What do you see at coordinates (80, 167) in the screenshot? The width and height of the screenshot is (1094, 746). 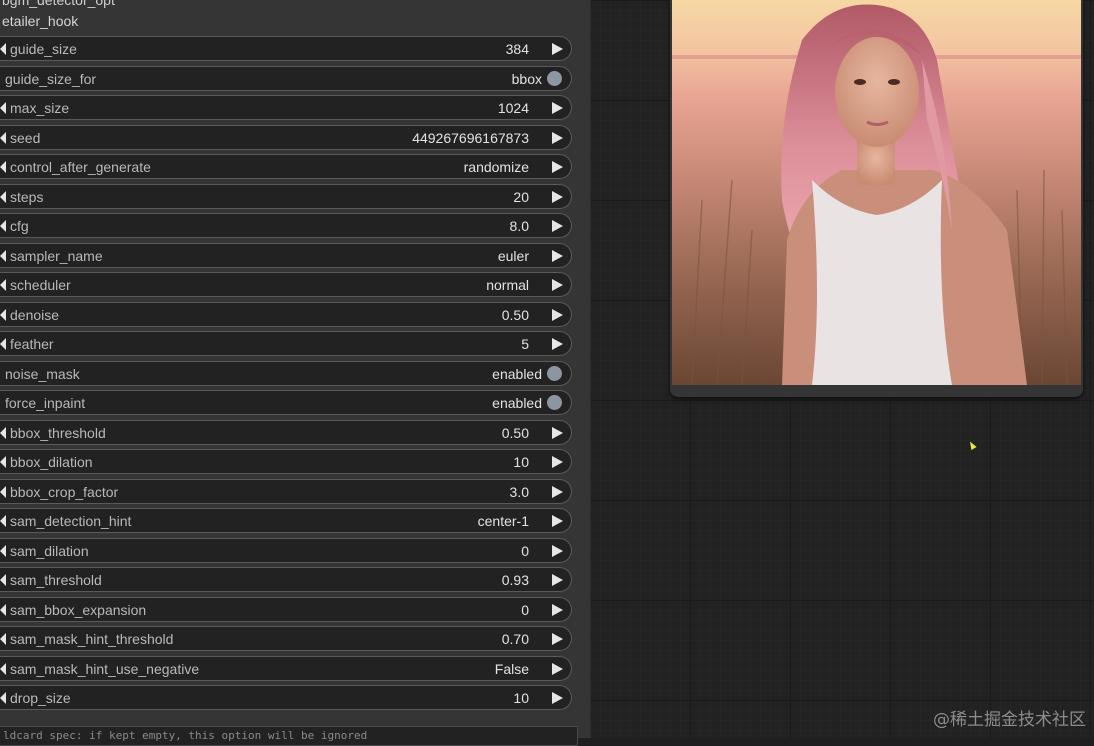 I see `widget-label: control_after_generate` at bounding box center [80, 167].